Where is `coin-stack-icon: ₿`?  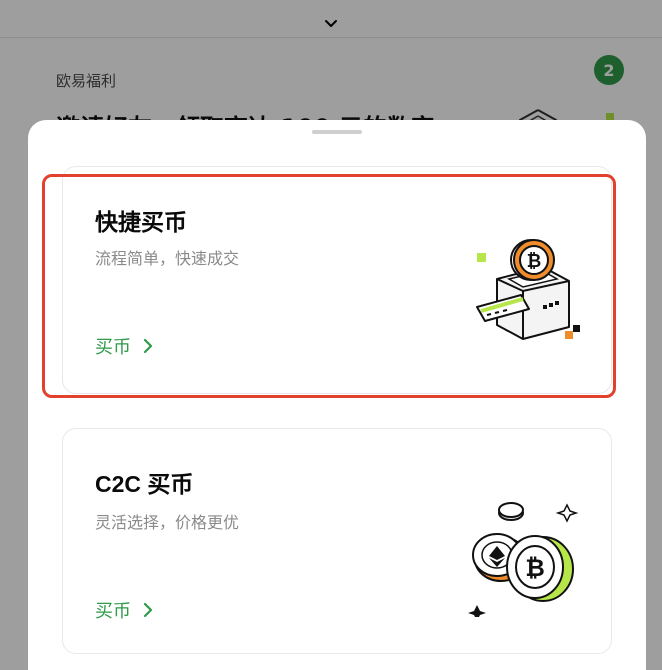 coin-stack-icon: ₿ is located at coordinates (523, 559).